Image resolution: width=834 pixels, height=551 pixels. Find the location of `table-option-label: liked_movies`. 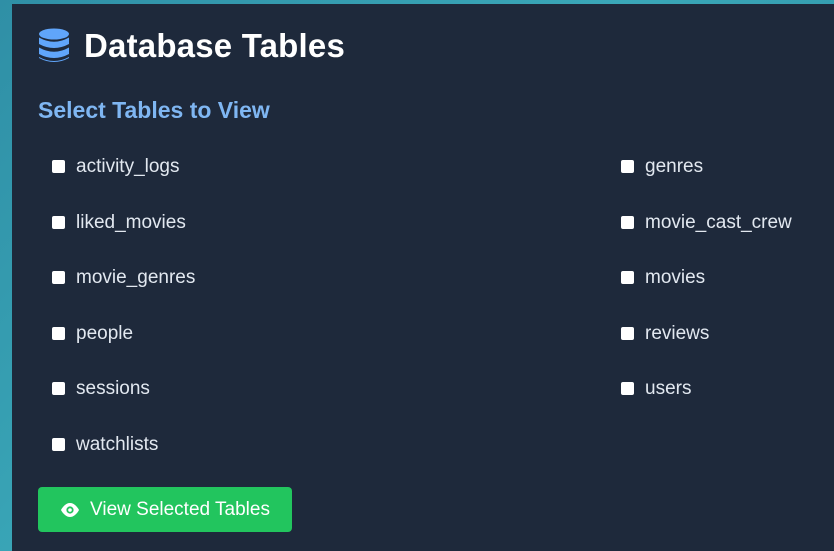

table-option-label: liked_movies is located at coordinates (131, 222).